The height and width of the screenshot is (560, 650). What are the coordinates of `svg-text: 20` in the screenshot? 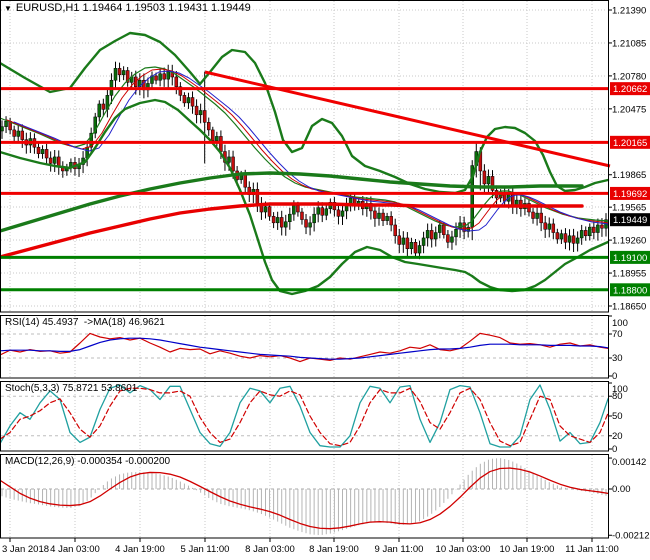 It's located at (617, 436).